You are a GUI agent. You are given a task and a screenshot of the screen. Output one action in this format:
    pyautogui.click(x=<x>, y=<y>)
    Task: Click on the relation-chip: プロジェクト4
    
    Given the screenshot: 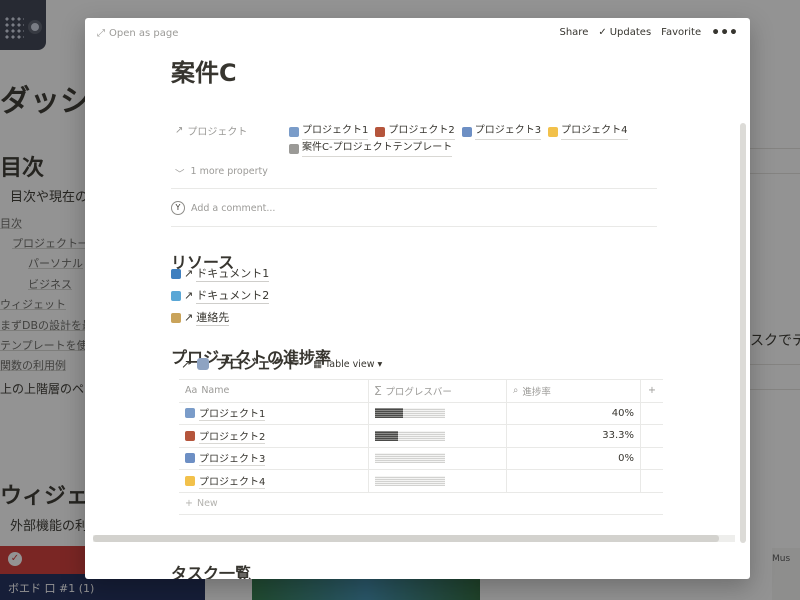 What is the action you would take?
    pyautogui.click(x=588, y=131)
    